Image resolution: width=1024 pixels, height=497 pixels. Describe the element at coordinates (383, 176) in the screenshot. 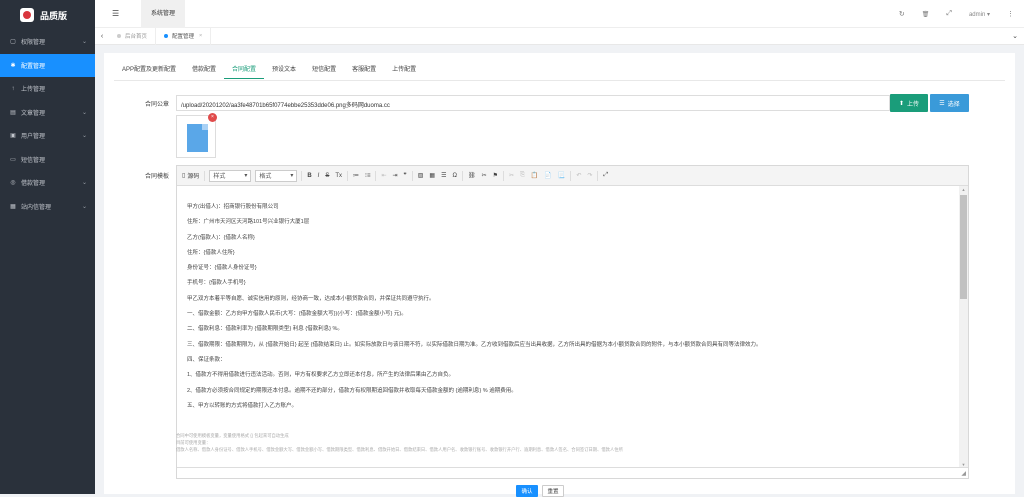

I see `outdent-button: ⇤` at that location.